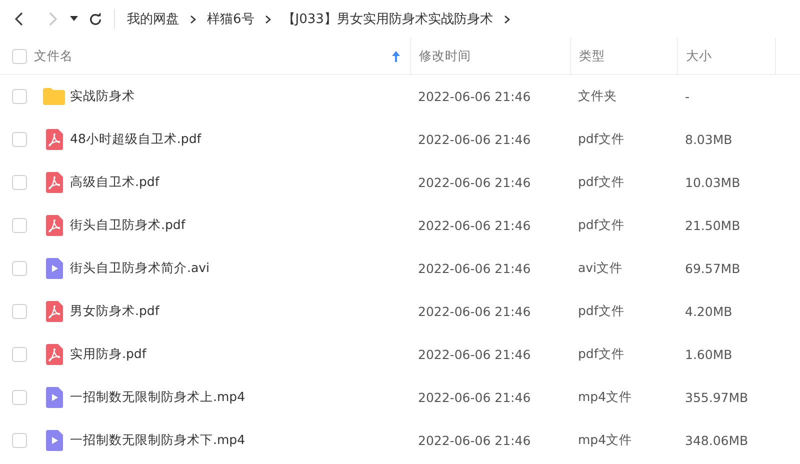  Describe the element at coordinates (230, 19) in the screenshot. I see `breadcrumb-link: 样猫6号` at that location.